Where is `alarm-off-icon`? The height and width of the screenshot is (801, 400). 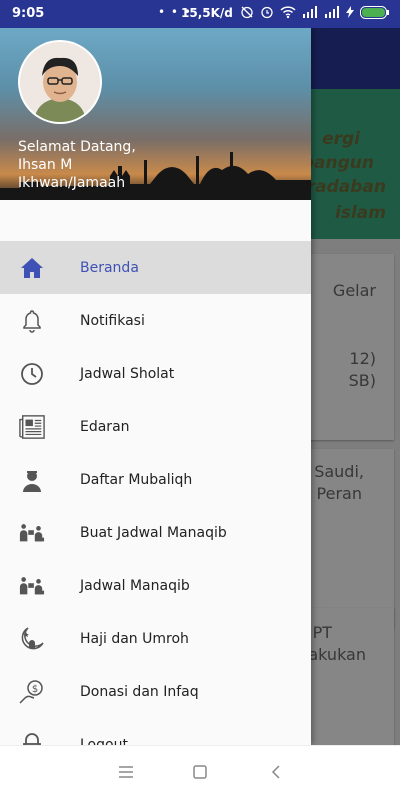 alarm-off-icon is located at coordinates (247, 12).